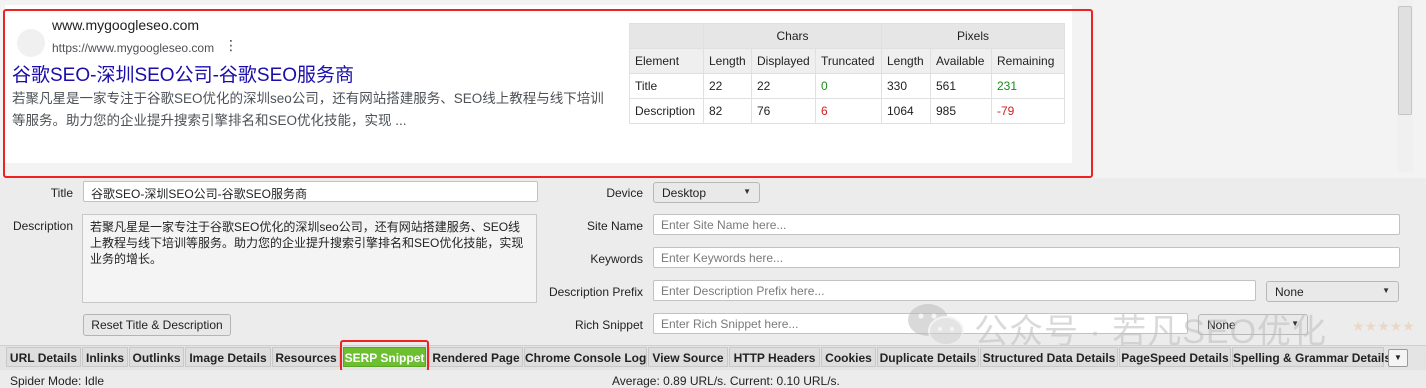  Describe the element at coordinates (1049, 357) in the screenshot. I see `tab-structured-data-details: Structured Data Details` at that location.